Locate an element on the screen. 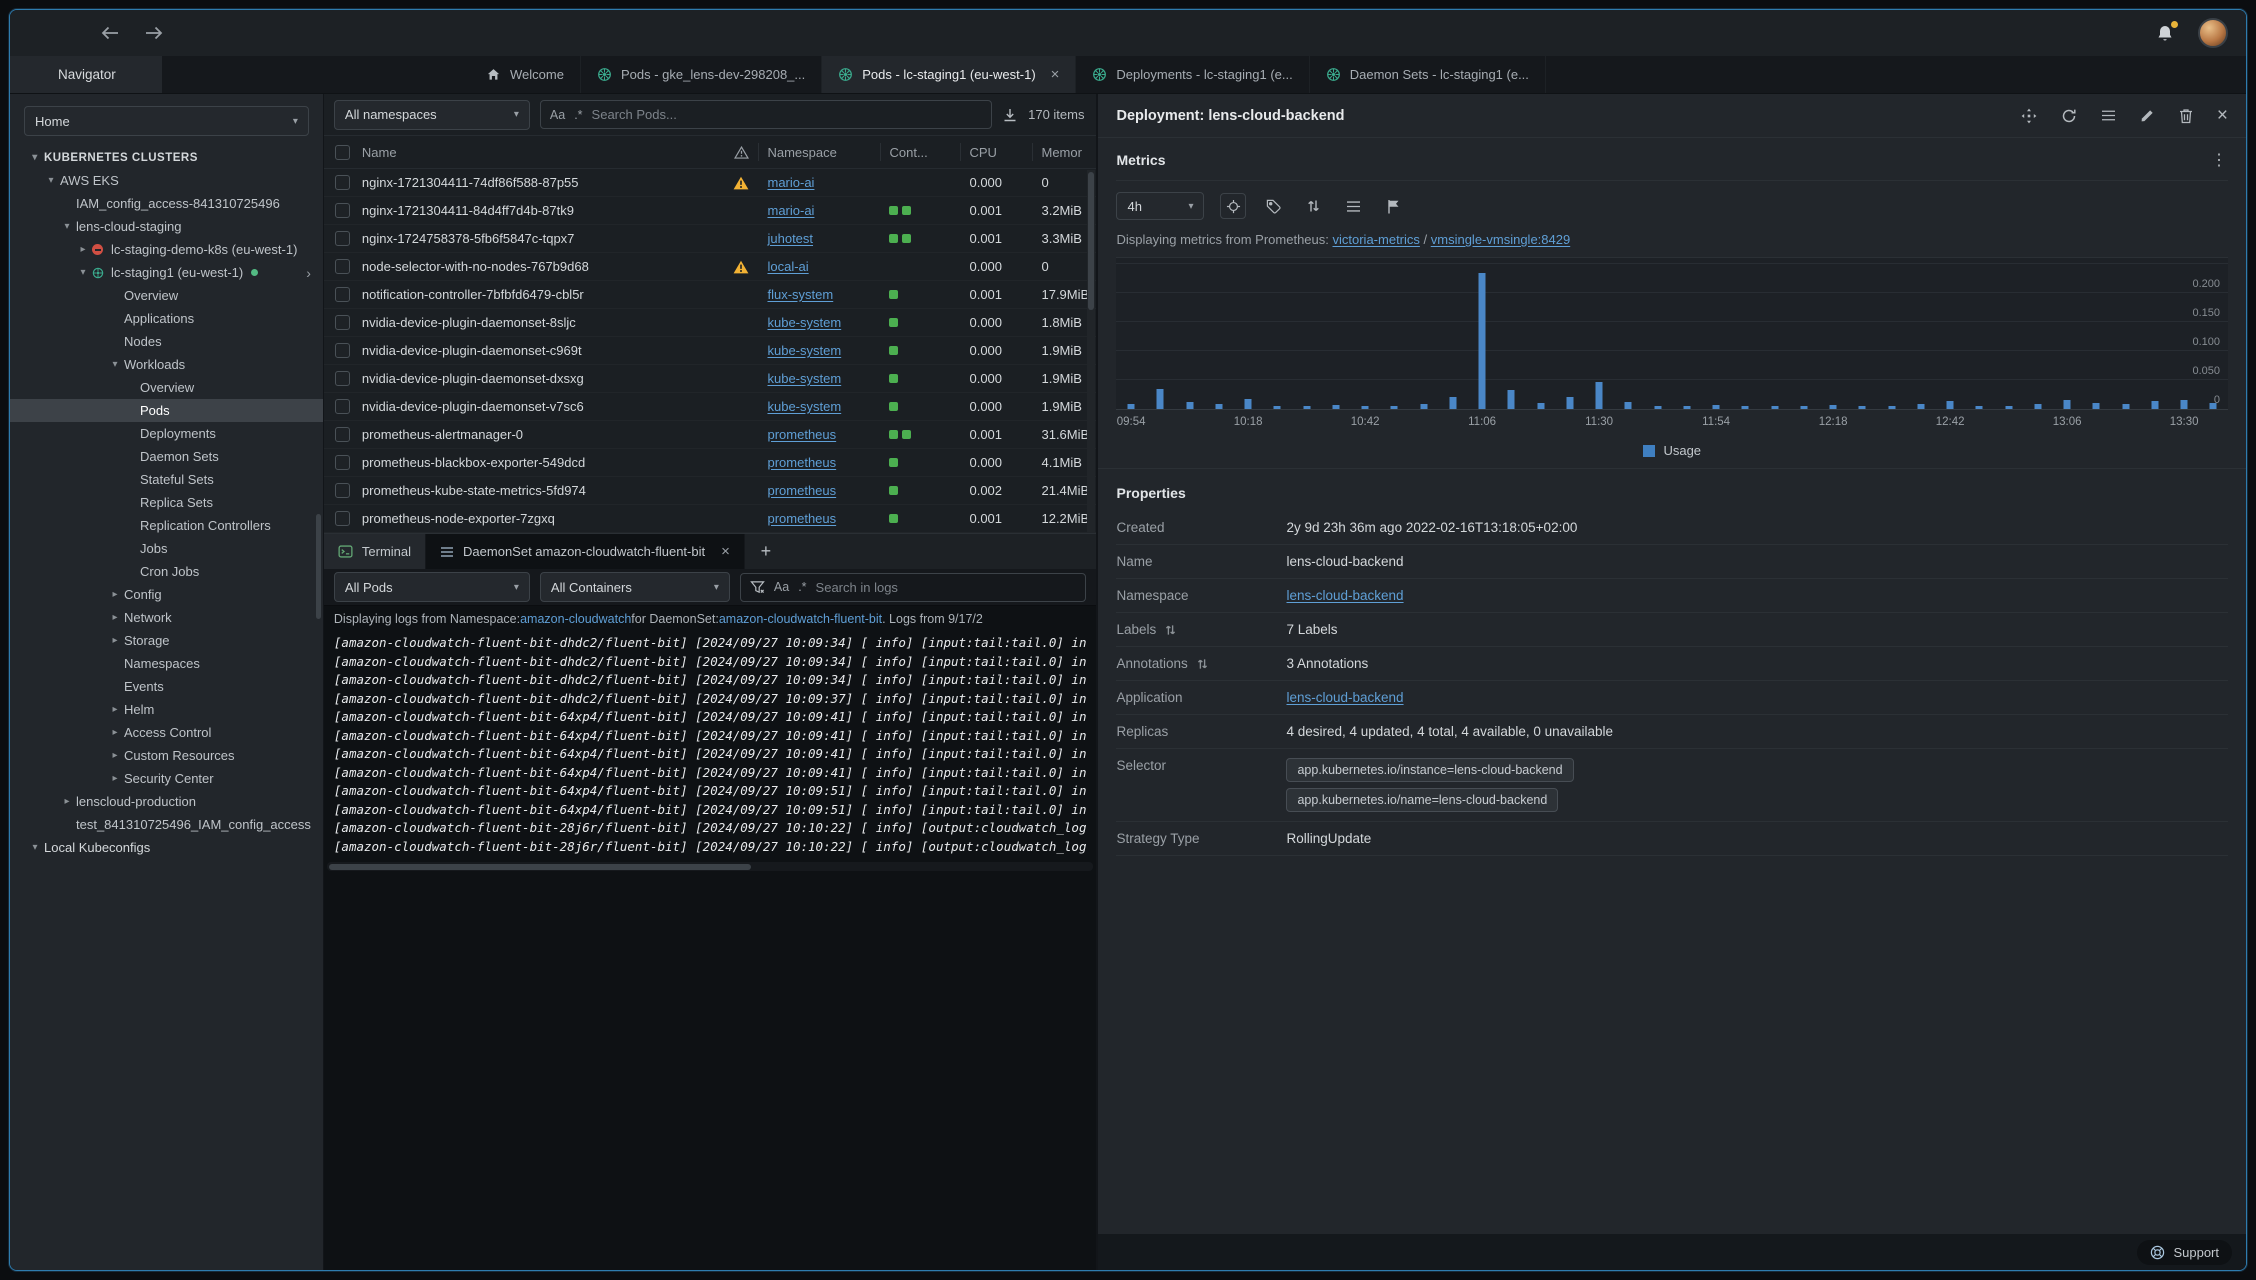  pods-table-scrollbar is located at coordinates (1091, 351).